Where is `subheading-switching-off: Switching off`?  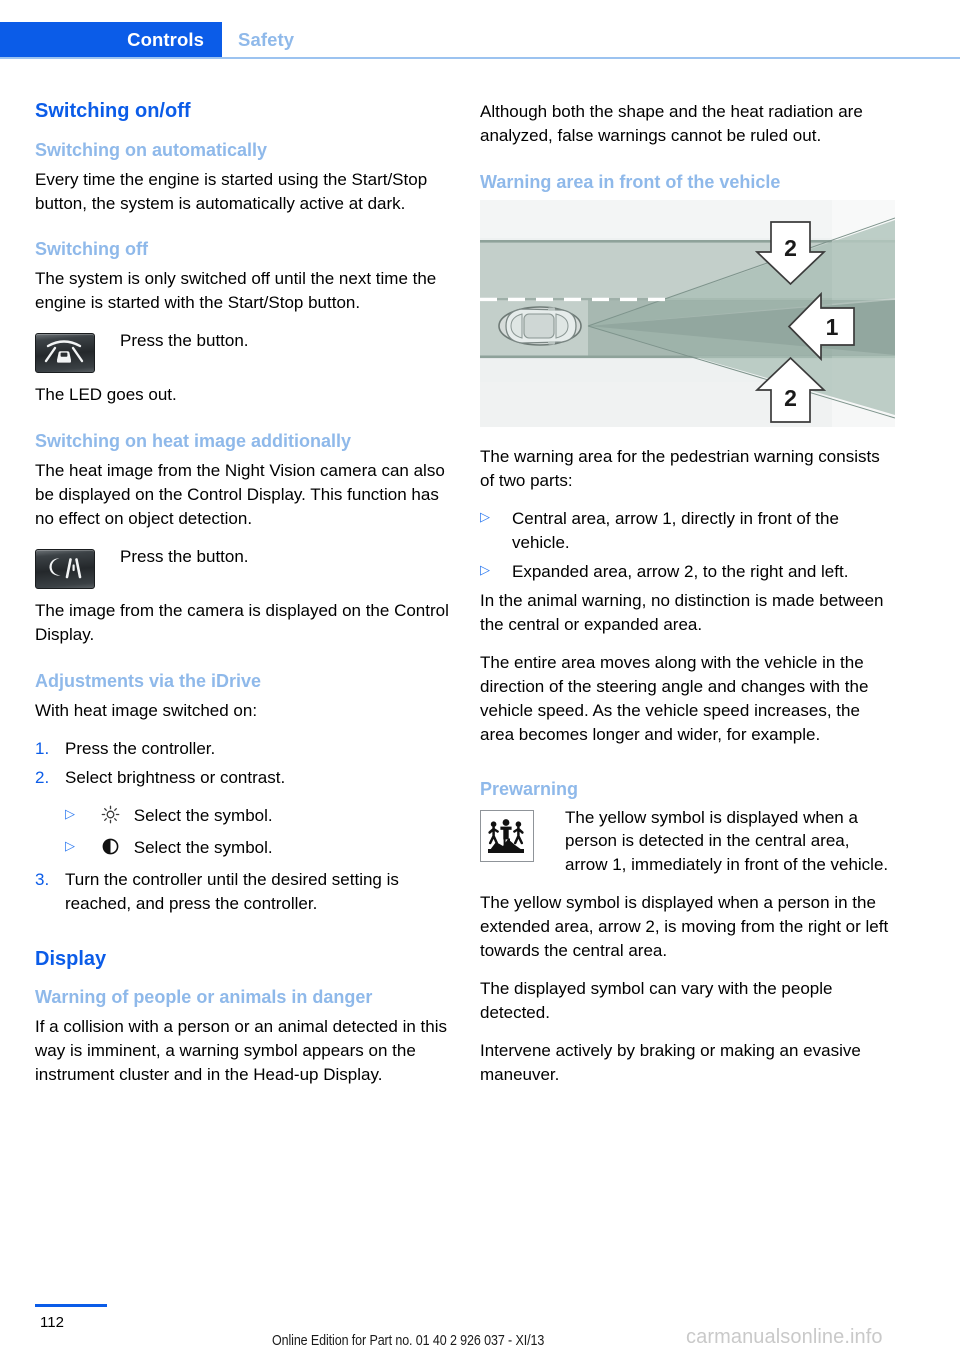
subheading-switching-off: Switching off is located at coordinates (91, 249).